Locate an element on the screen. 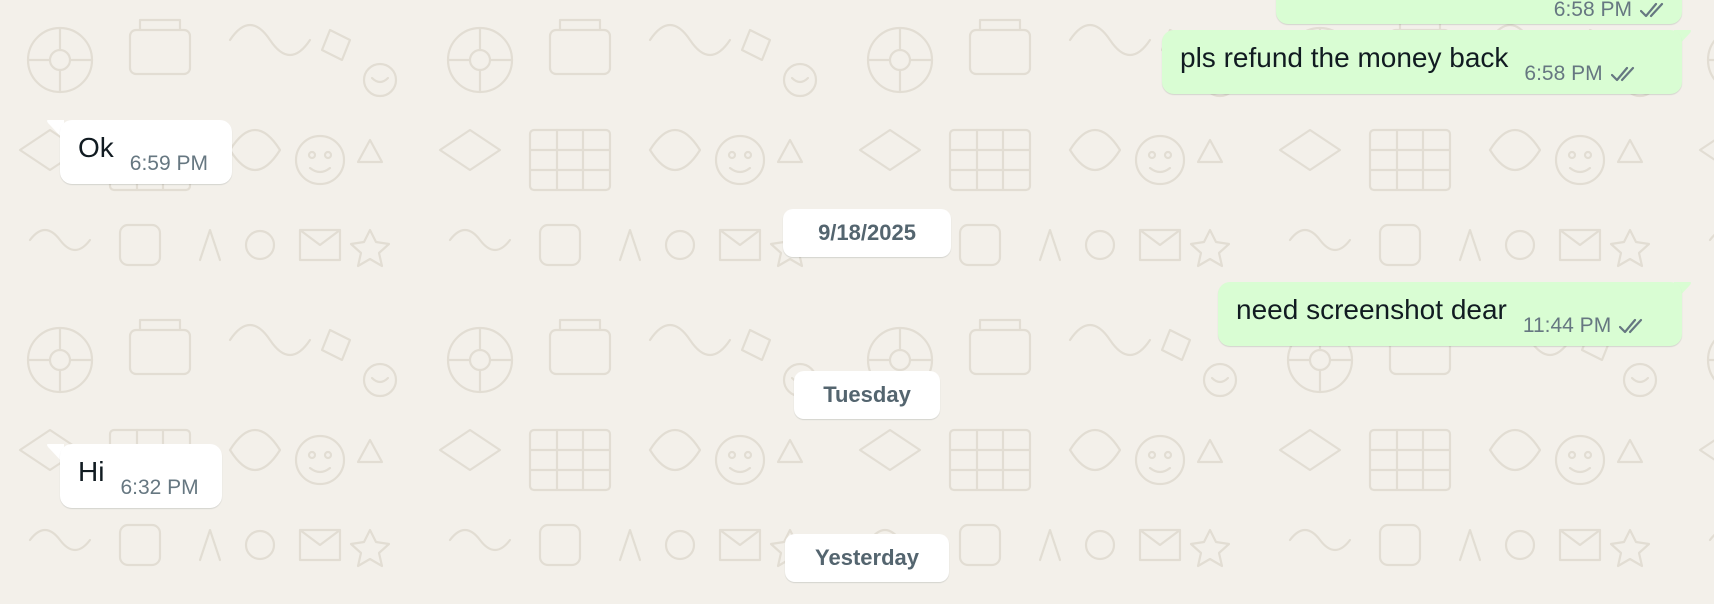  date-separator: Tuesday is located at coordinates (867, 395).